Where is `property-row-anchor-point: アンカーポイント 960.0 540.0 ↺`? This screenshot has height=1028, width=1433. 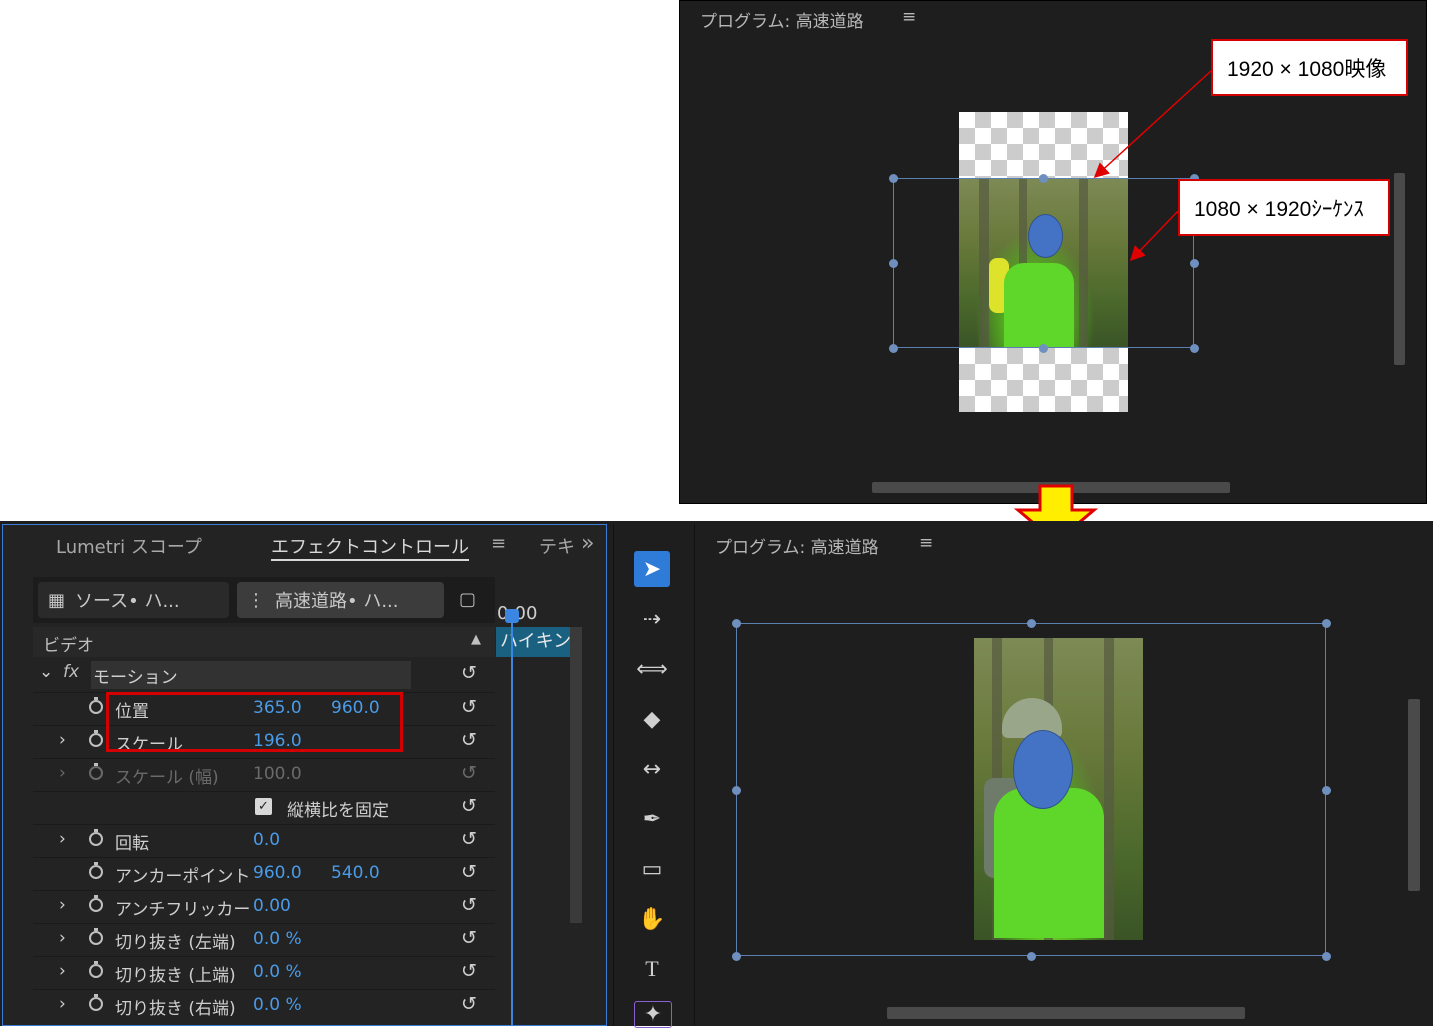
property-row-anchor-point: アンカーポイント 960.0 540.0 ↺ is located at coordinates (264, 873).